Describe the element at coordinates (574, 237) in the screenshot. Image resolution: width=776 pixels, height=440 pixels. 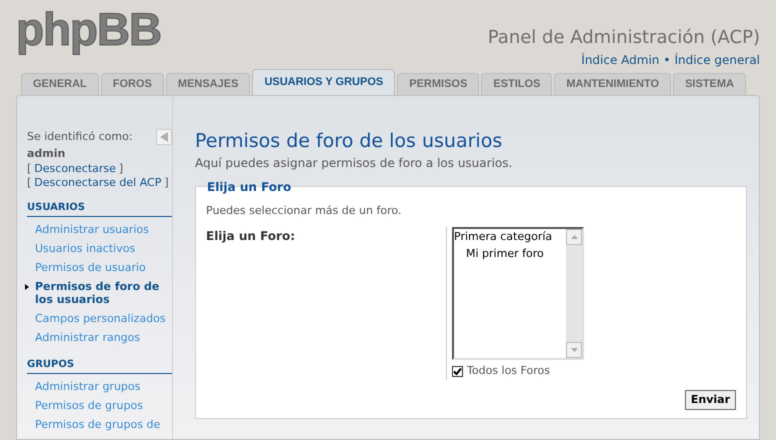
I see `scroll-up-icon` at that location.